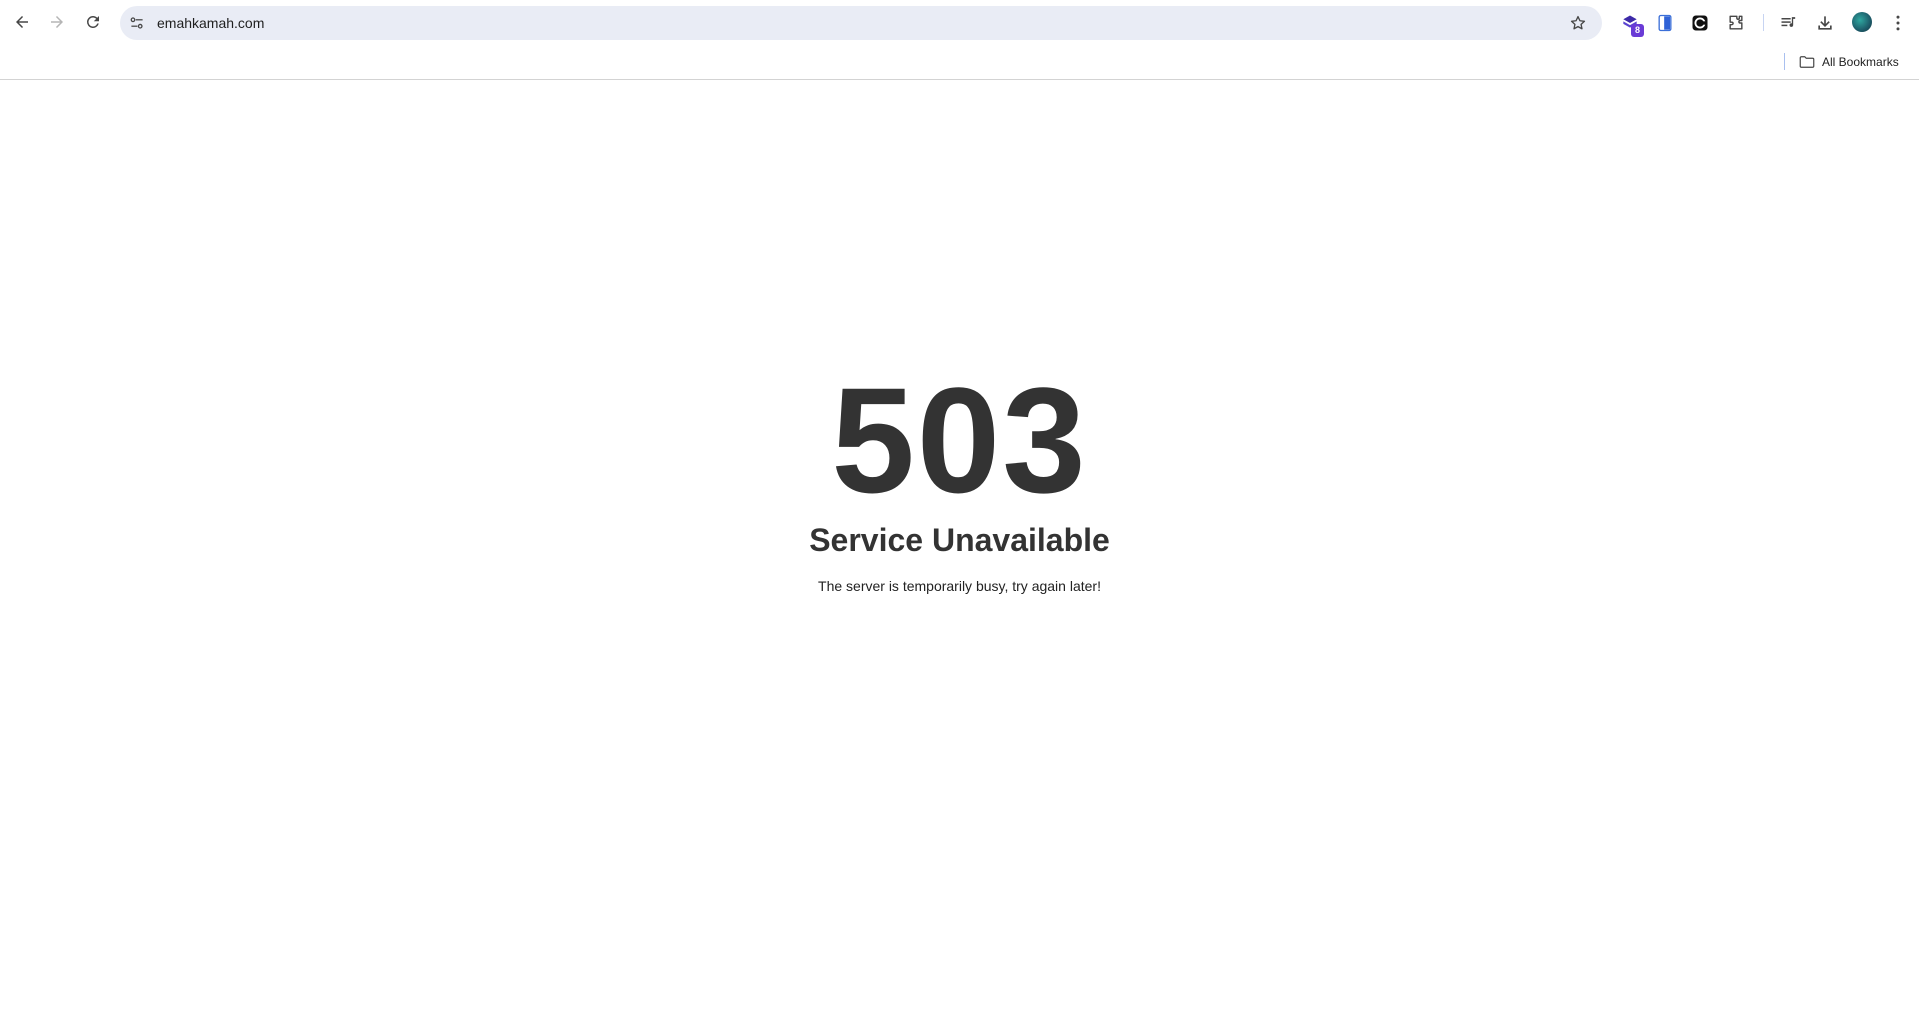  I want to click on download-icon, so click(1825, 23).